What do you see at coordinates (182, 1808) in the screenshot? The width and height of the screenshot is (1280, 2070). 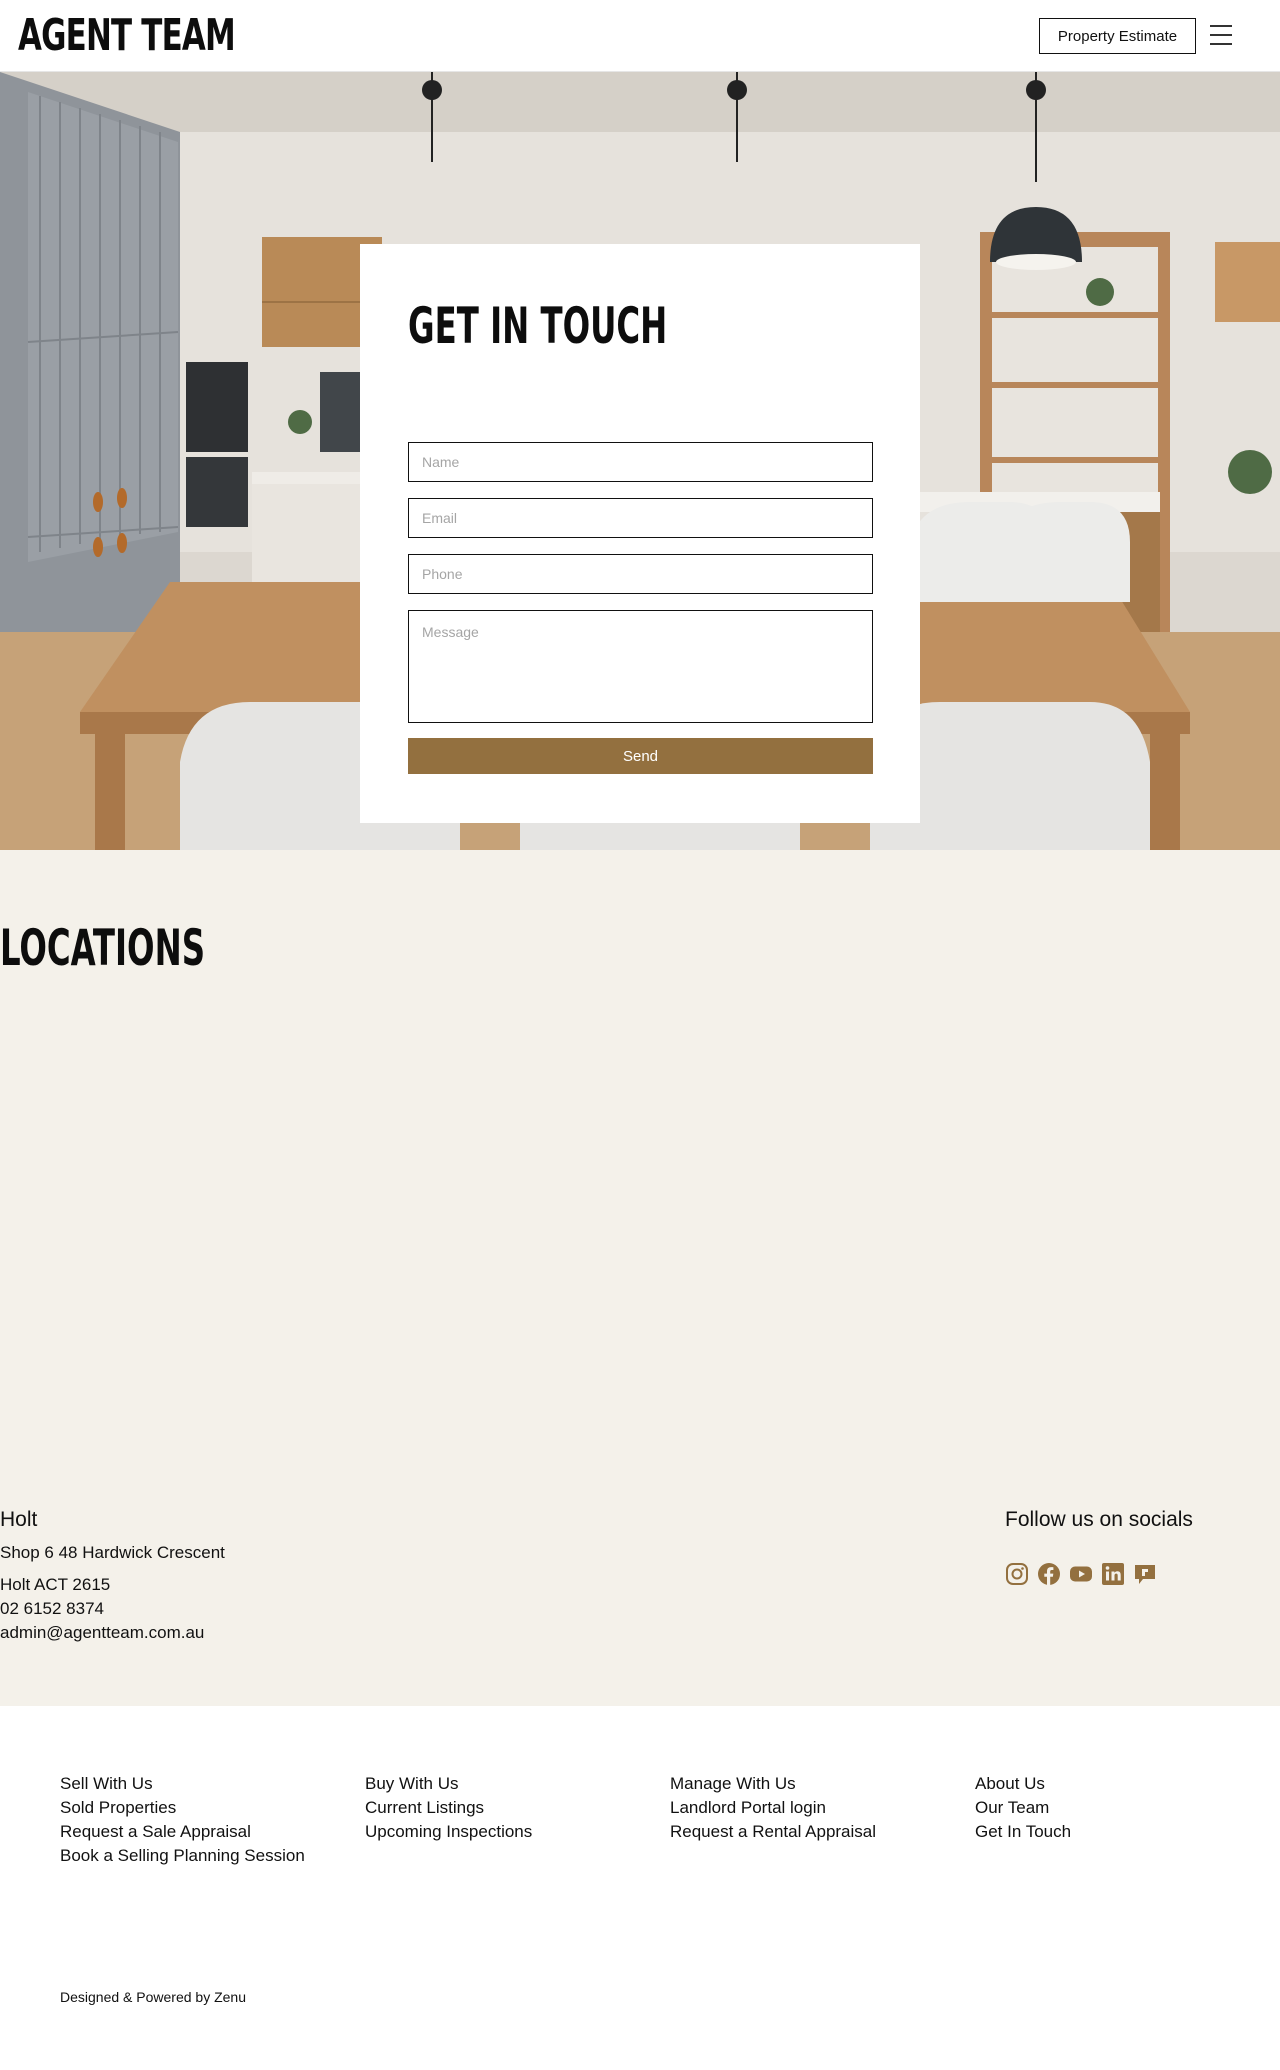 I see `footer-link-sold-properties: Sold Properties` at bounding box center [182, 1808].